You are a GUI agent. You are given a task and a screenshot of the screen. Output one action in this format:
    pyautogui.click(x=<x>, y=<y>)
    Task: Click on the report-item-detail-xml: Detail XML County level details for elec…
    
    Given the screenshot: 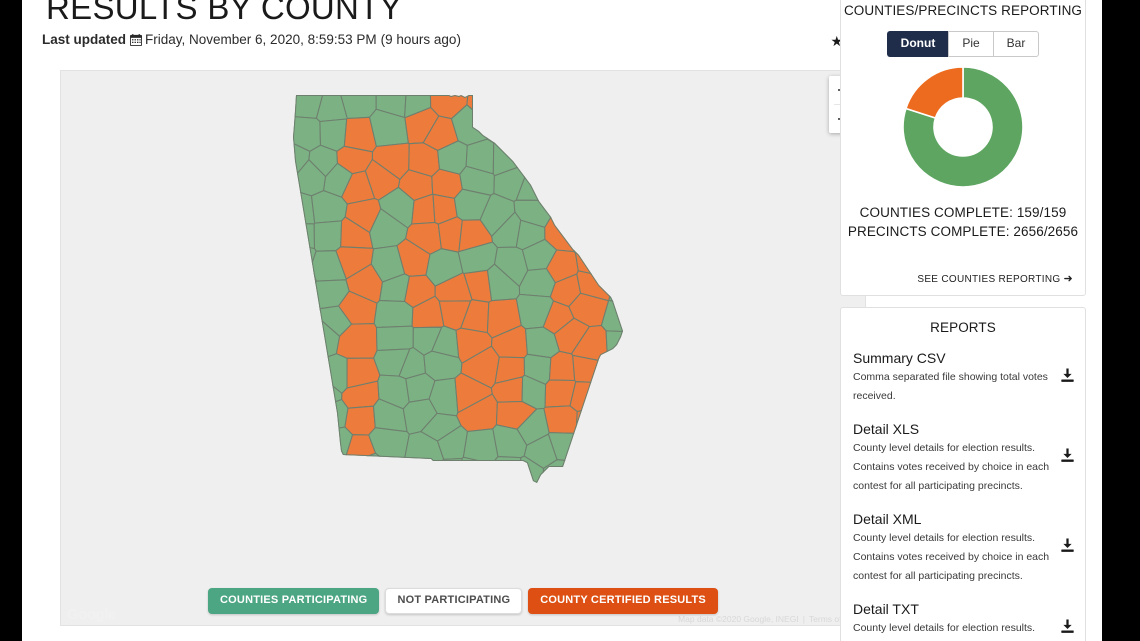 What is the action you would take?
    pyautogui.click(x=963, y=548)
    